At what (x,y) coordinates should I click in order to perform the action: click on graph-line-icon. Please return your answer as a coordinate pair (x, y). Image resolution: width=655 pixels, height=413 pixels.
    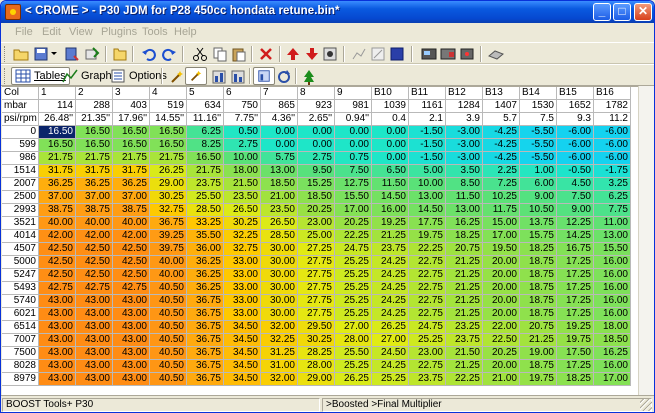
    Looking at the image, I should click on (359, 54).